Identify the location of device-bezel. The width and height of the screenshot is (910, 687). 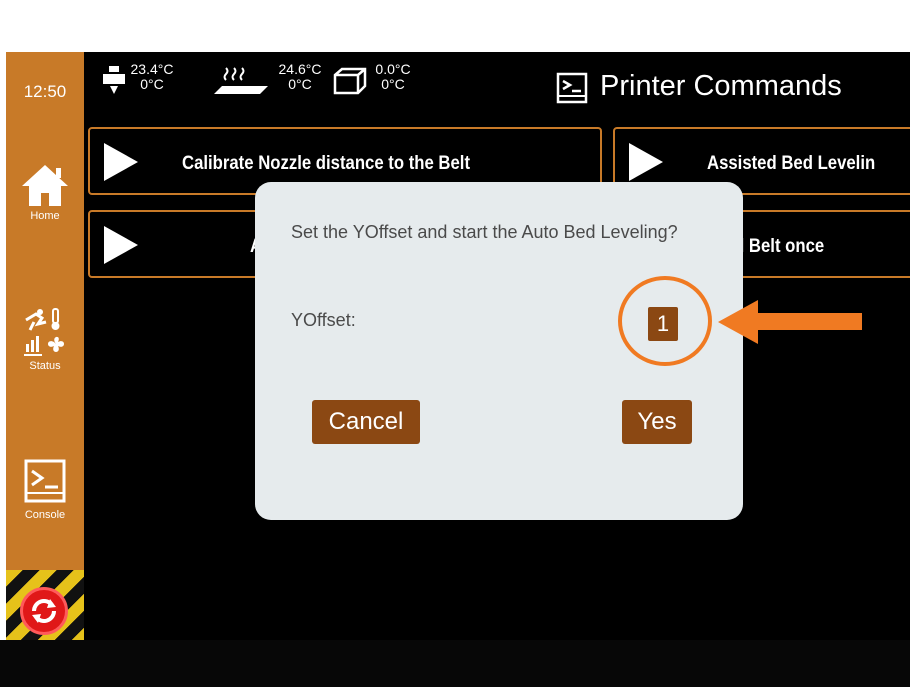
(455, 663).